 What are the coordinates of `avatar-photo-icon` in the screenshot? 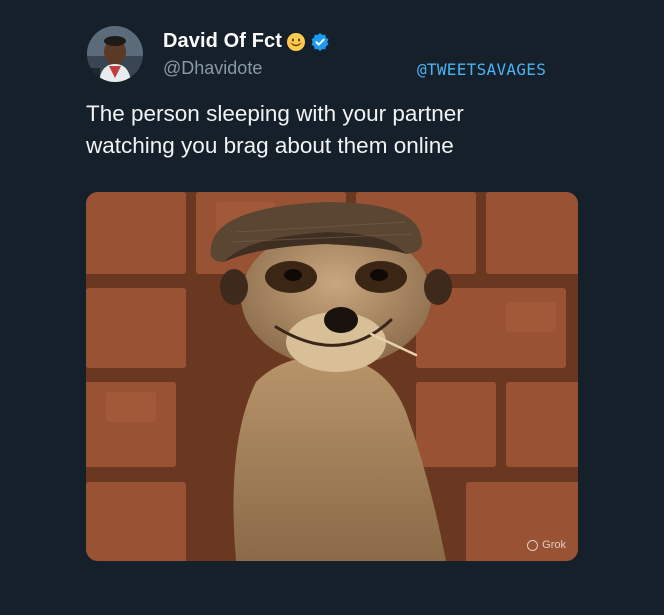 It's located at (115, 54).